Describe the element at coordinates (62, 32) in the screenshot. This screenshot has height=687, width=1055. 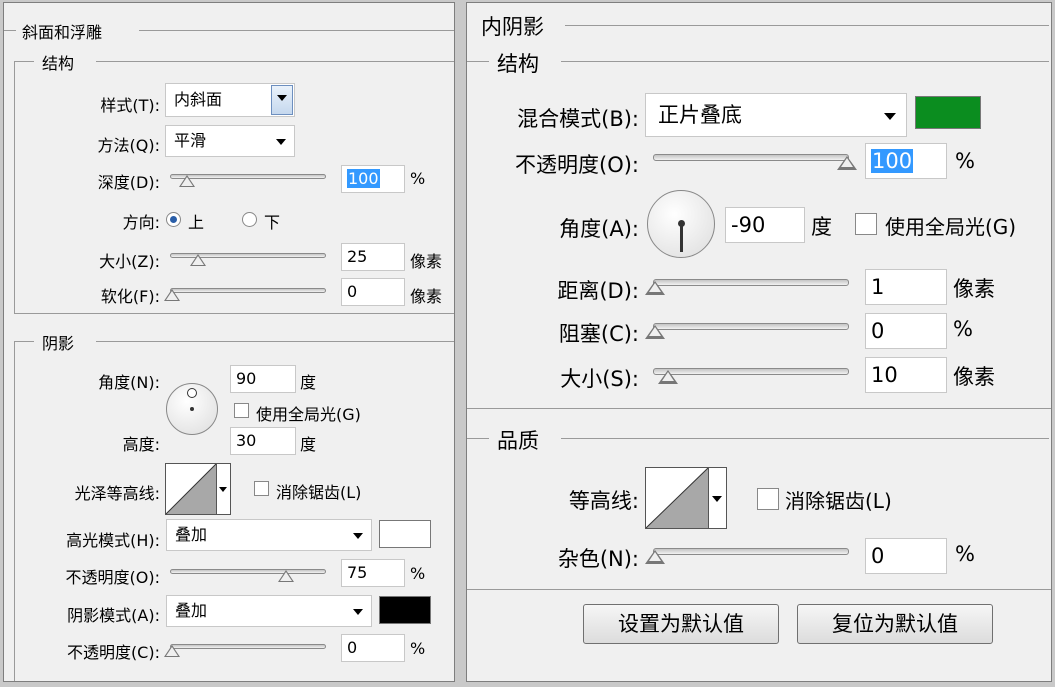
I see `panel-title: 斜面和浮雕` at that location.